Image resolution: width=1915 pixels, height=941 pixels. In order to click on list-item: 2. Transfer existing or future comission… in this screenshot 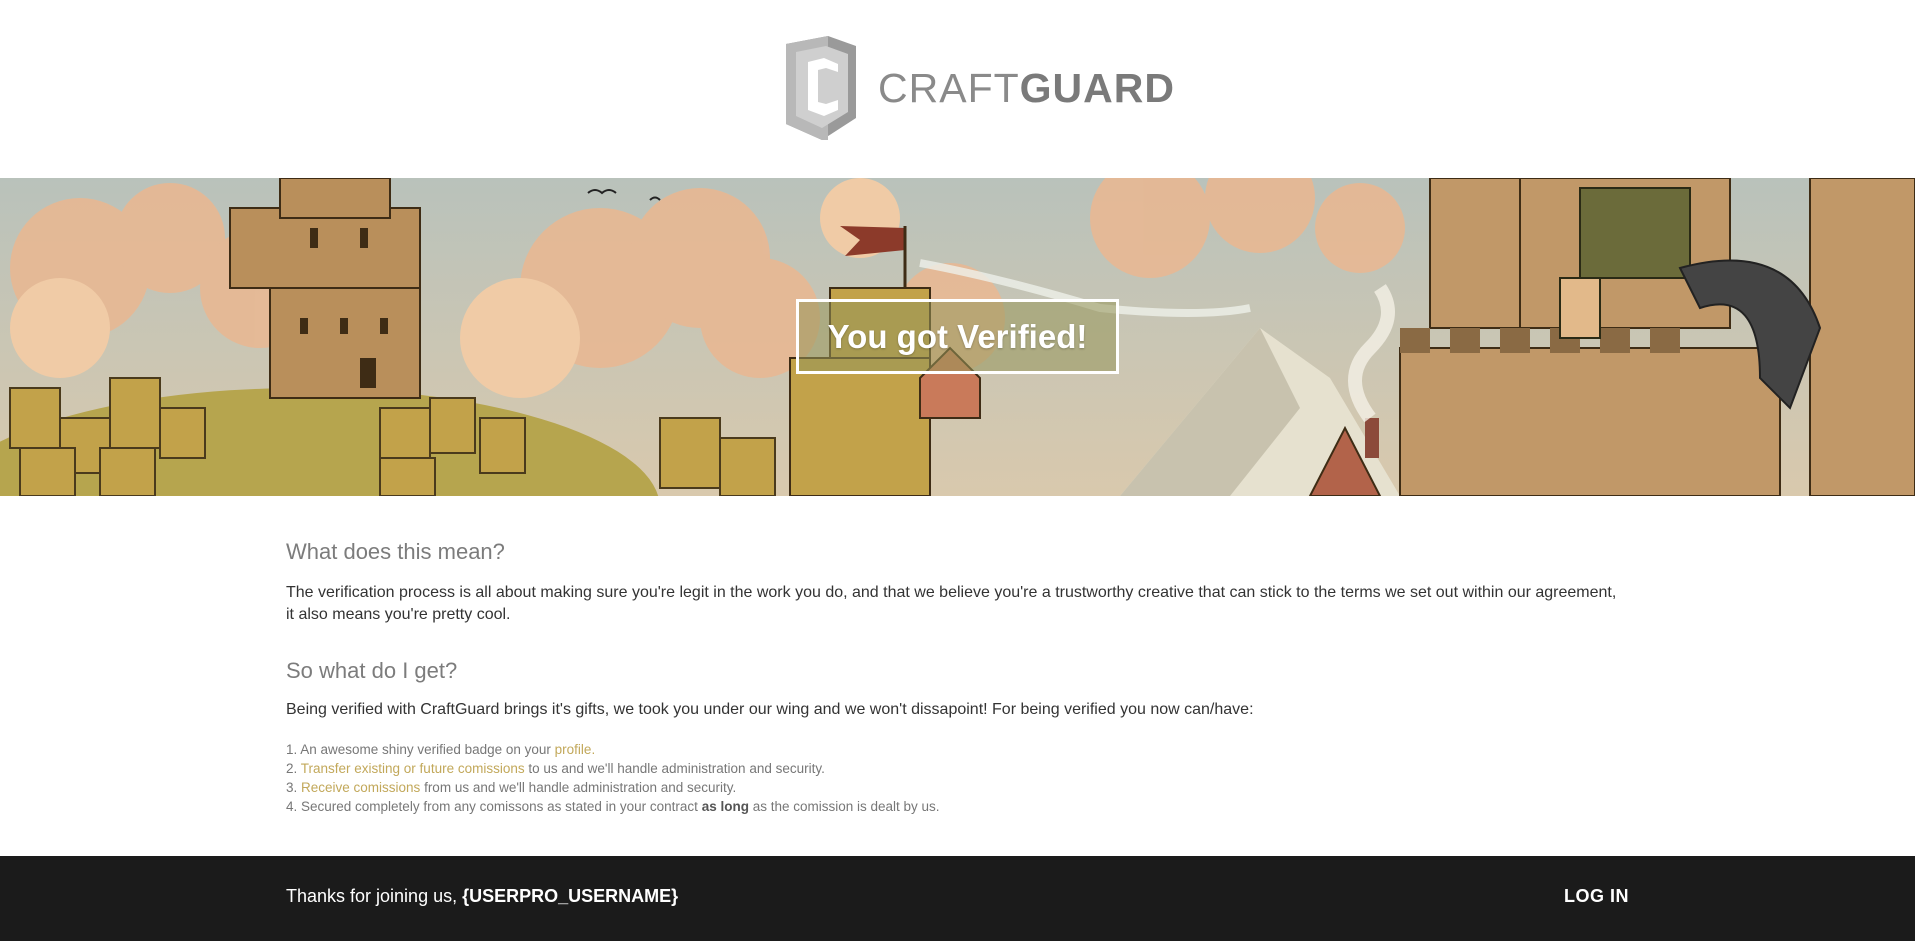, I will do `click(613, 768)`.